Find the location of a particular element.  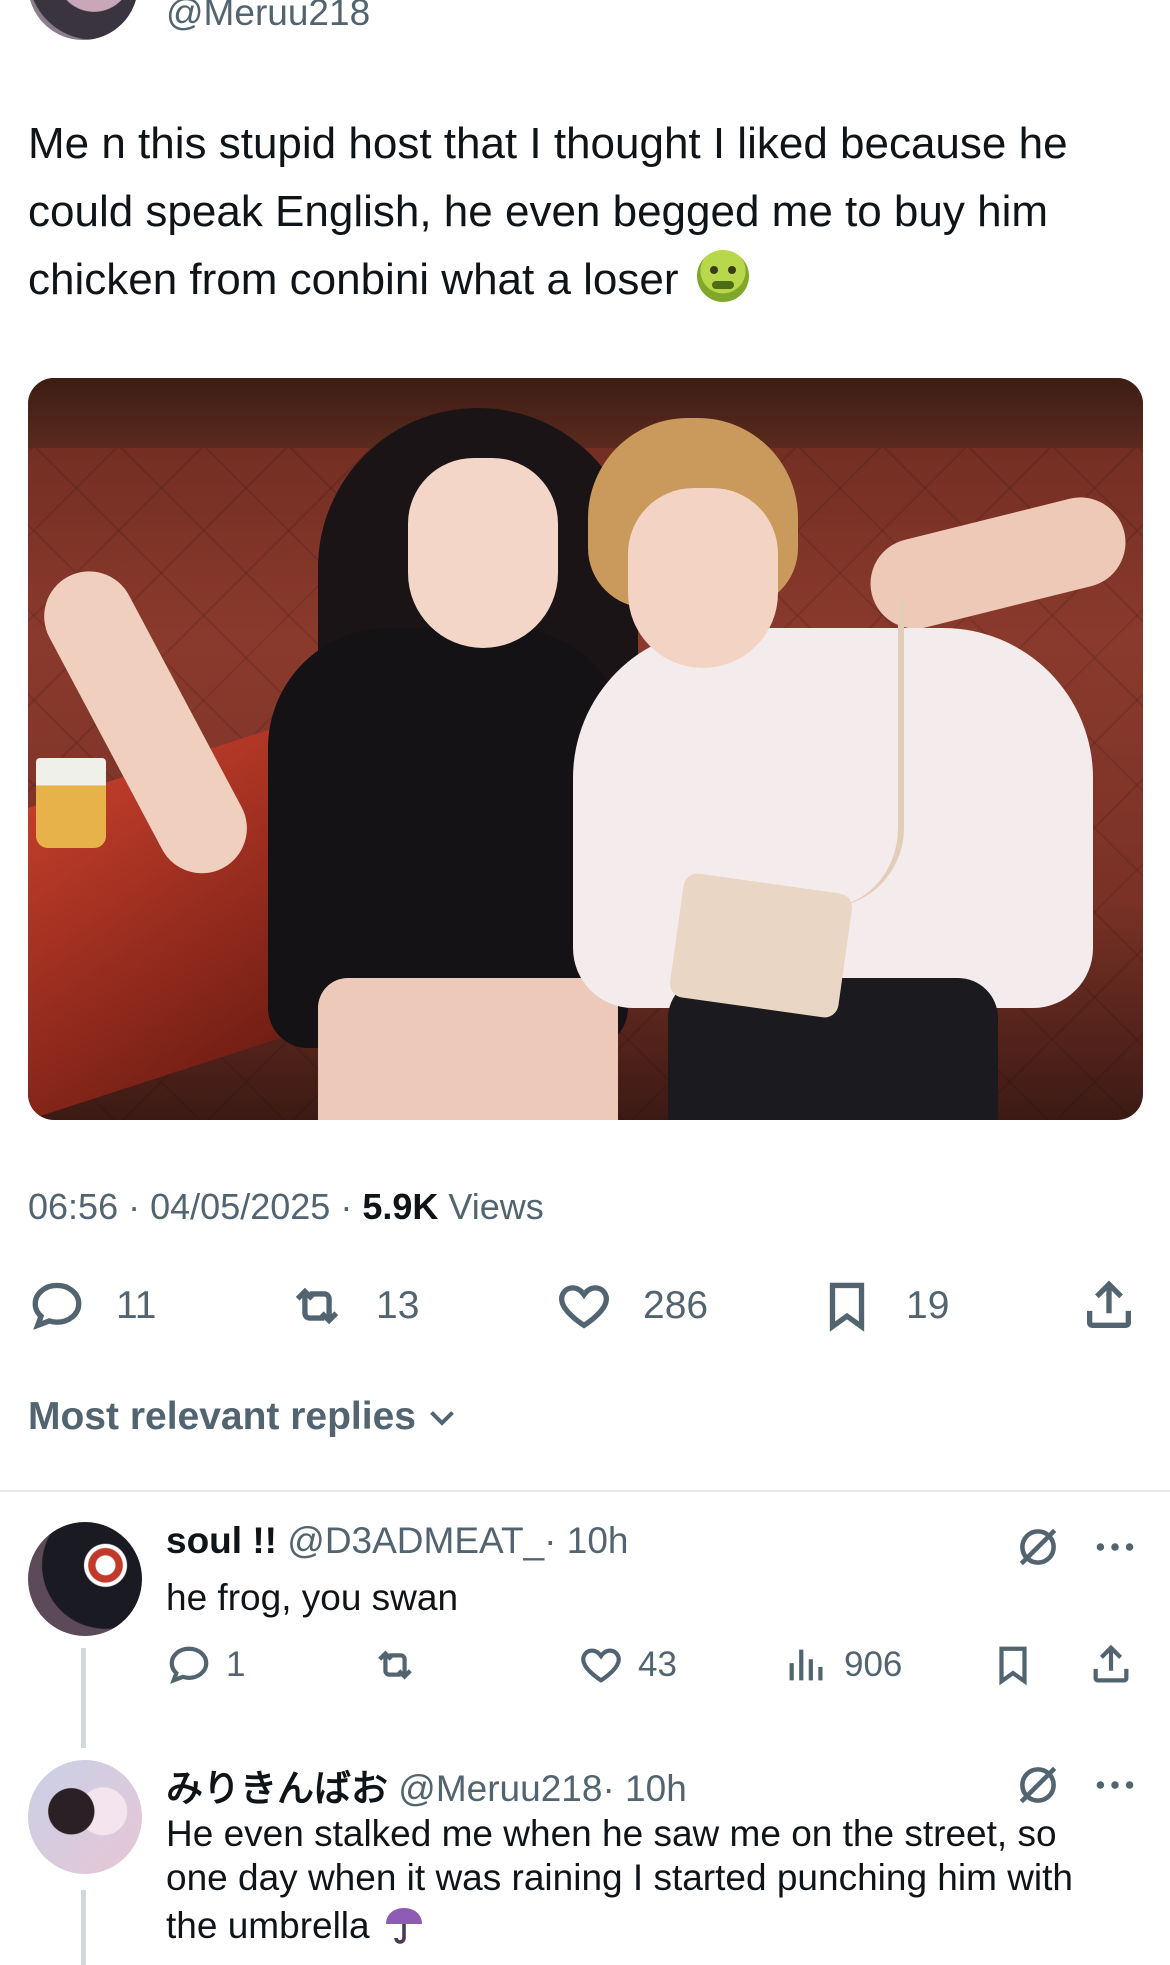

reply-reply-button: 1 is located at coordinates (205, 1665).